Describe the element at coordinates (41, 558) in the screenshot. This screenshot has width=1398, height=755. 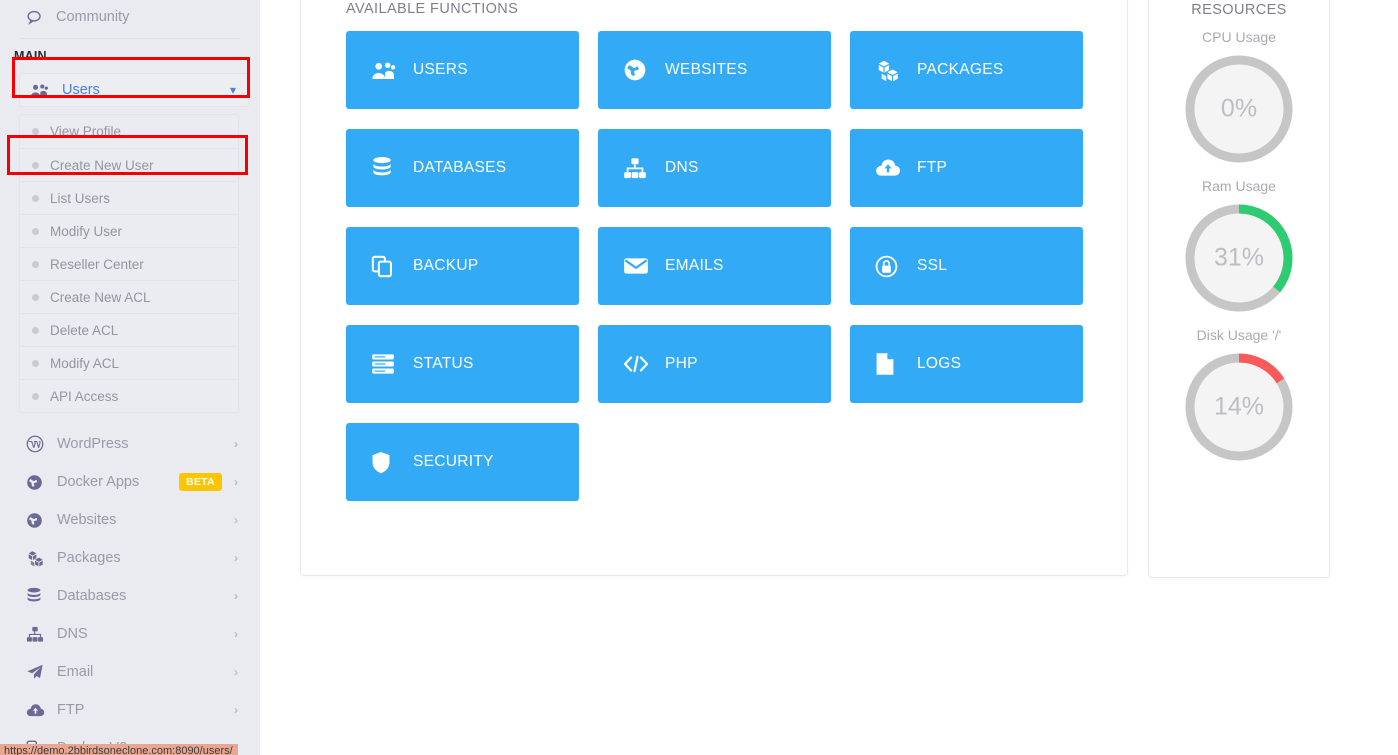
I see `packages-icon` at that location.